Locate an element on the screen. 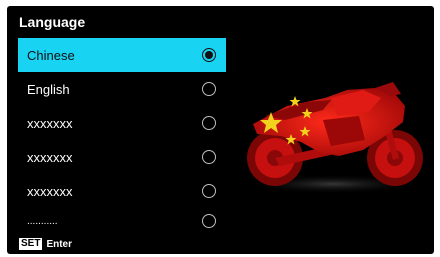  language-option-label: English is located at coordinates (48, 89).